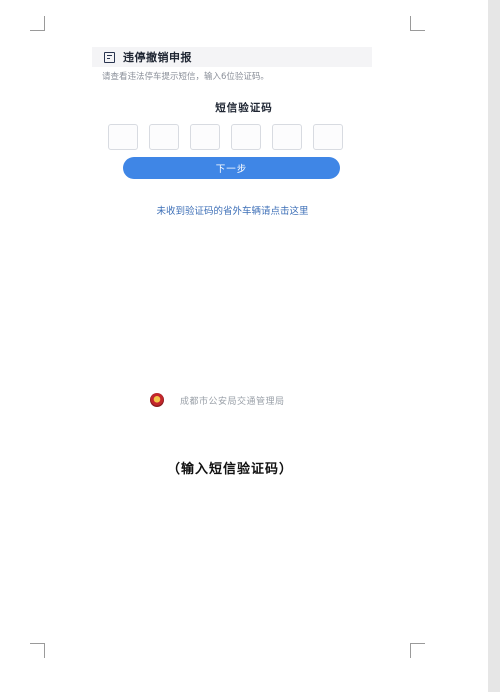 The image size is (500, 692). What do you see at coordinates (232, 401) in the screenshot?
I see `authority-name: 成都市公安局交通管理局` at bounding box center [232, 401].